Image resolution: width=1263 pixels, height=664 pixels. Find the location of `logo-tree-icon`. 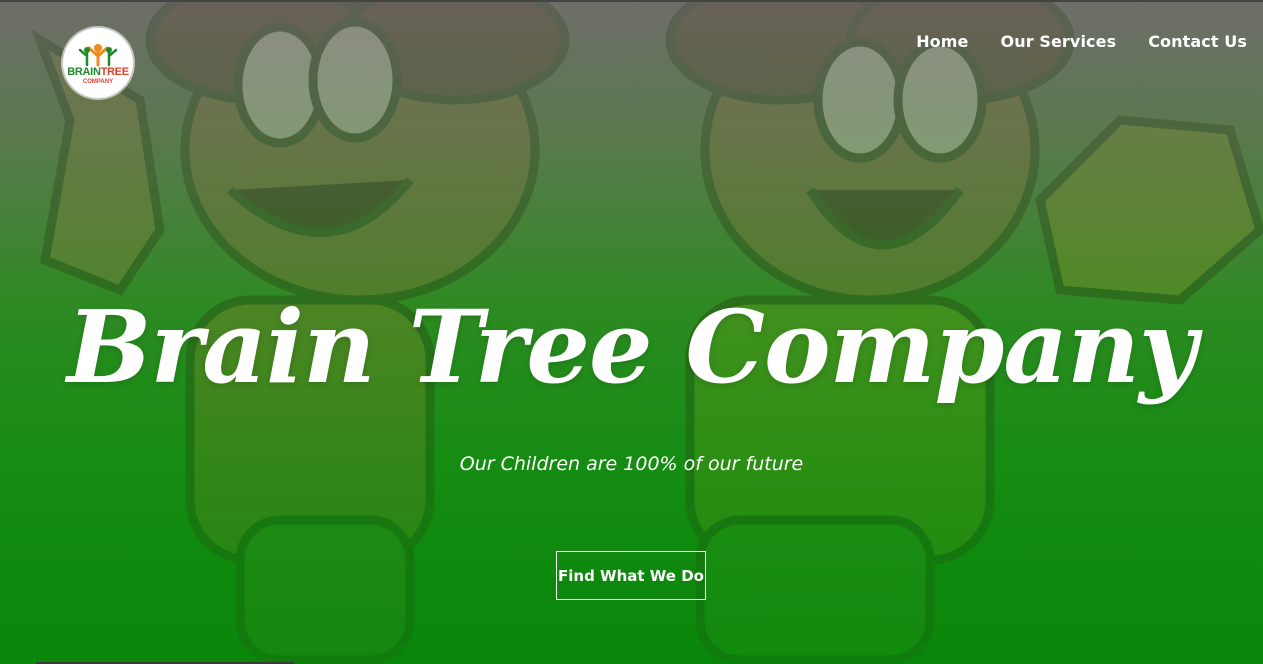

logo-tree-icon is located at coordinates (98, 55).